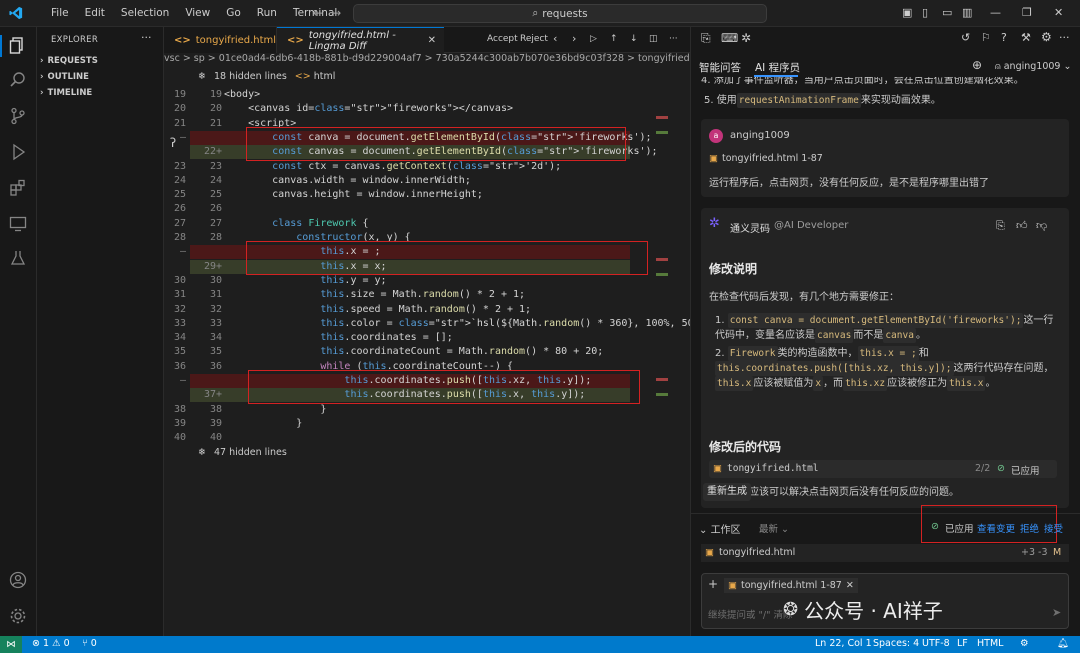  I want to click on editor-more-icon: ···, so click(673, 39).